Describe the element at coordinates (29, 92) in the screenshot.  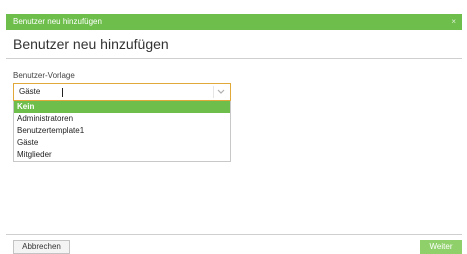
I see `template-select-value: Gäste` at that location.